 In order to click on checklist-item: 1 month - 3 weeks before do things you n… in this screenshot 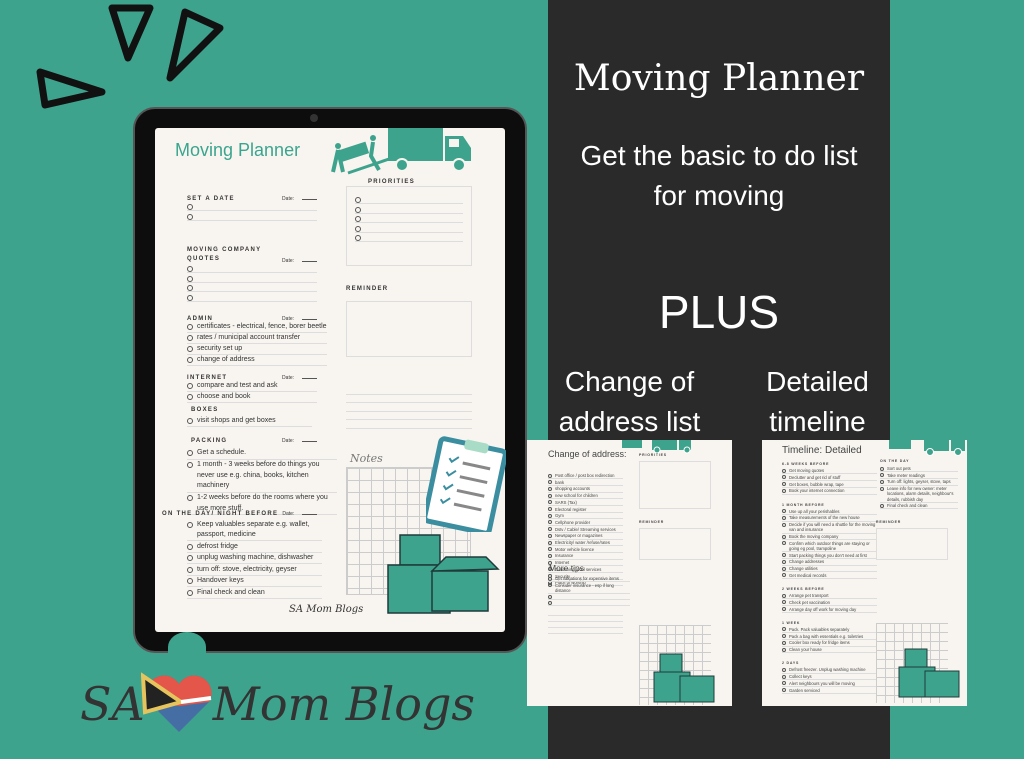, I will do `click(262, 476)`.